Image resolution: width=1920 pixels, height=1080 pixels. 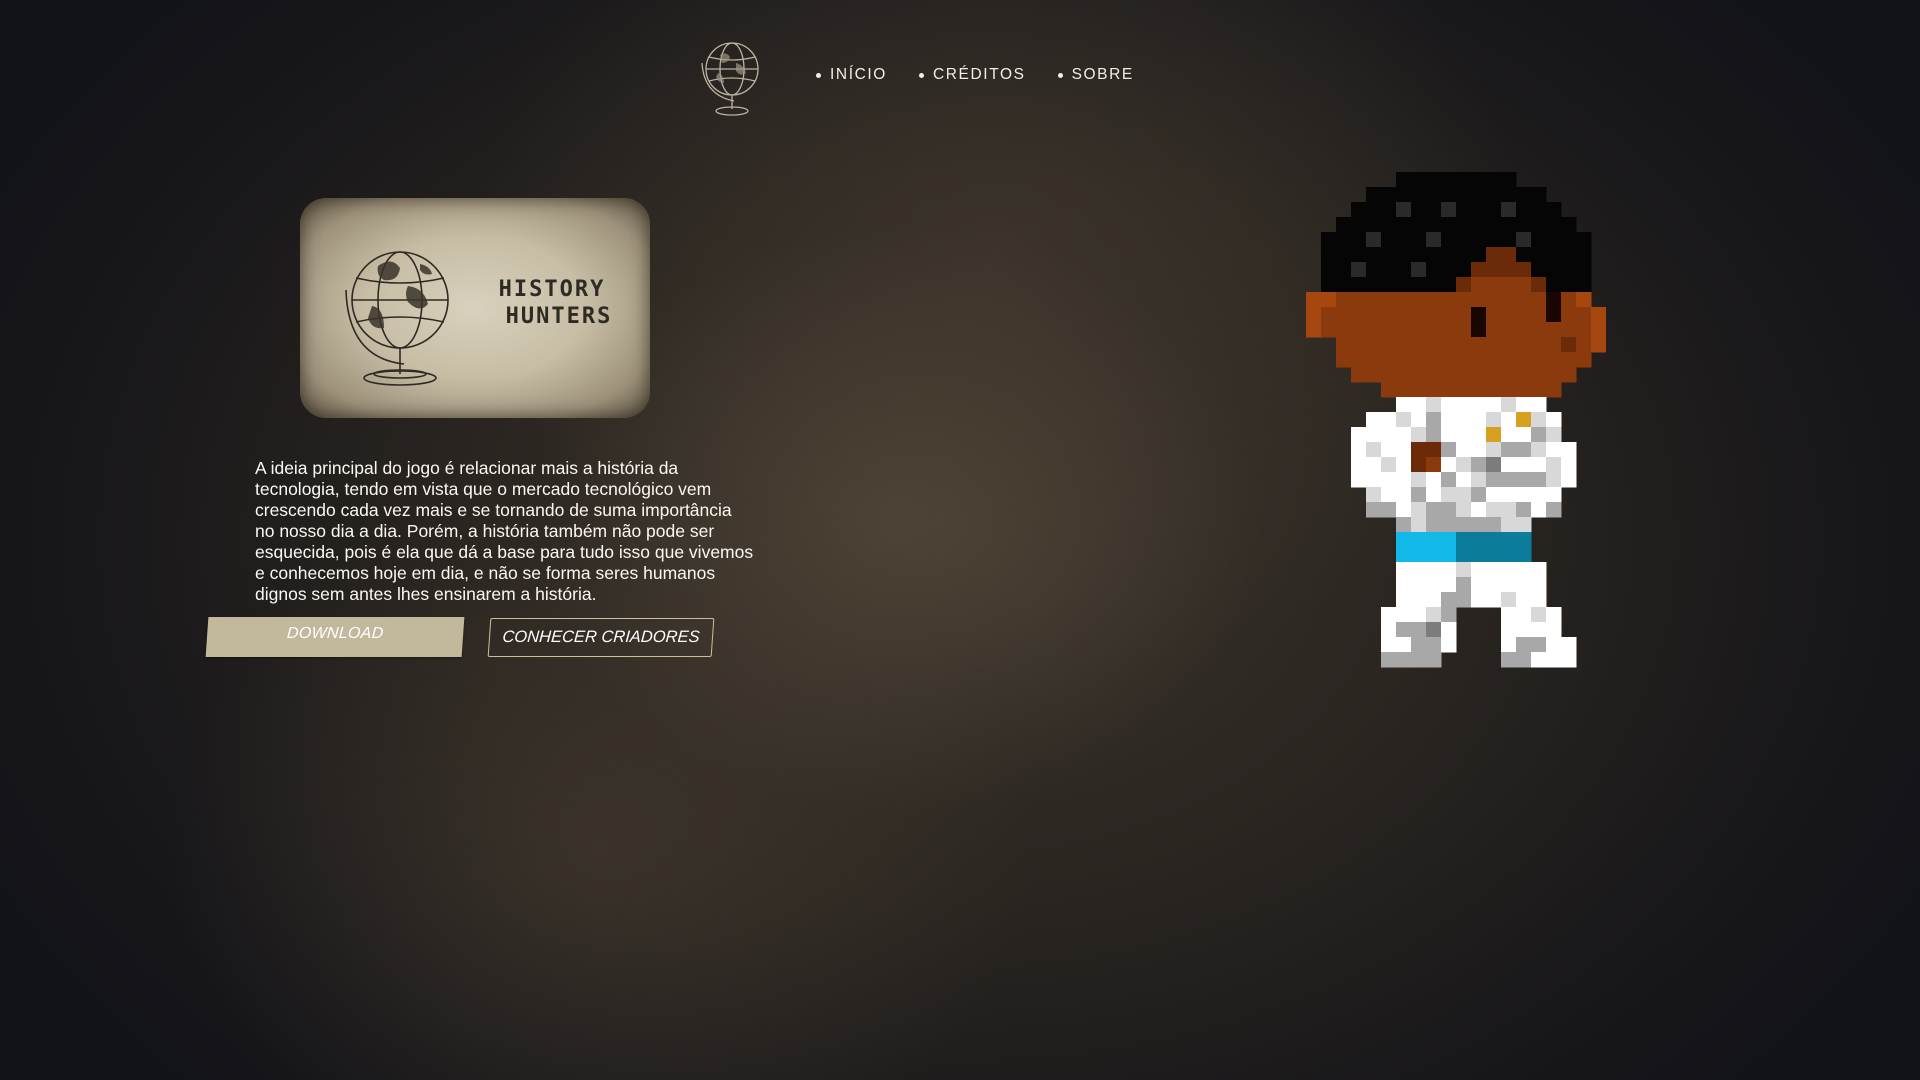 I want to click on meet-creators-button: CONHECER CRIADORES, so click(x=601, y=637).